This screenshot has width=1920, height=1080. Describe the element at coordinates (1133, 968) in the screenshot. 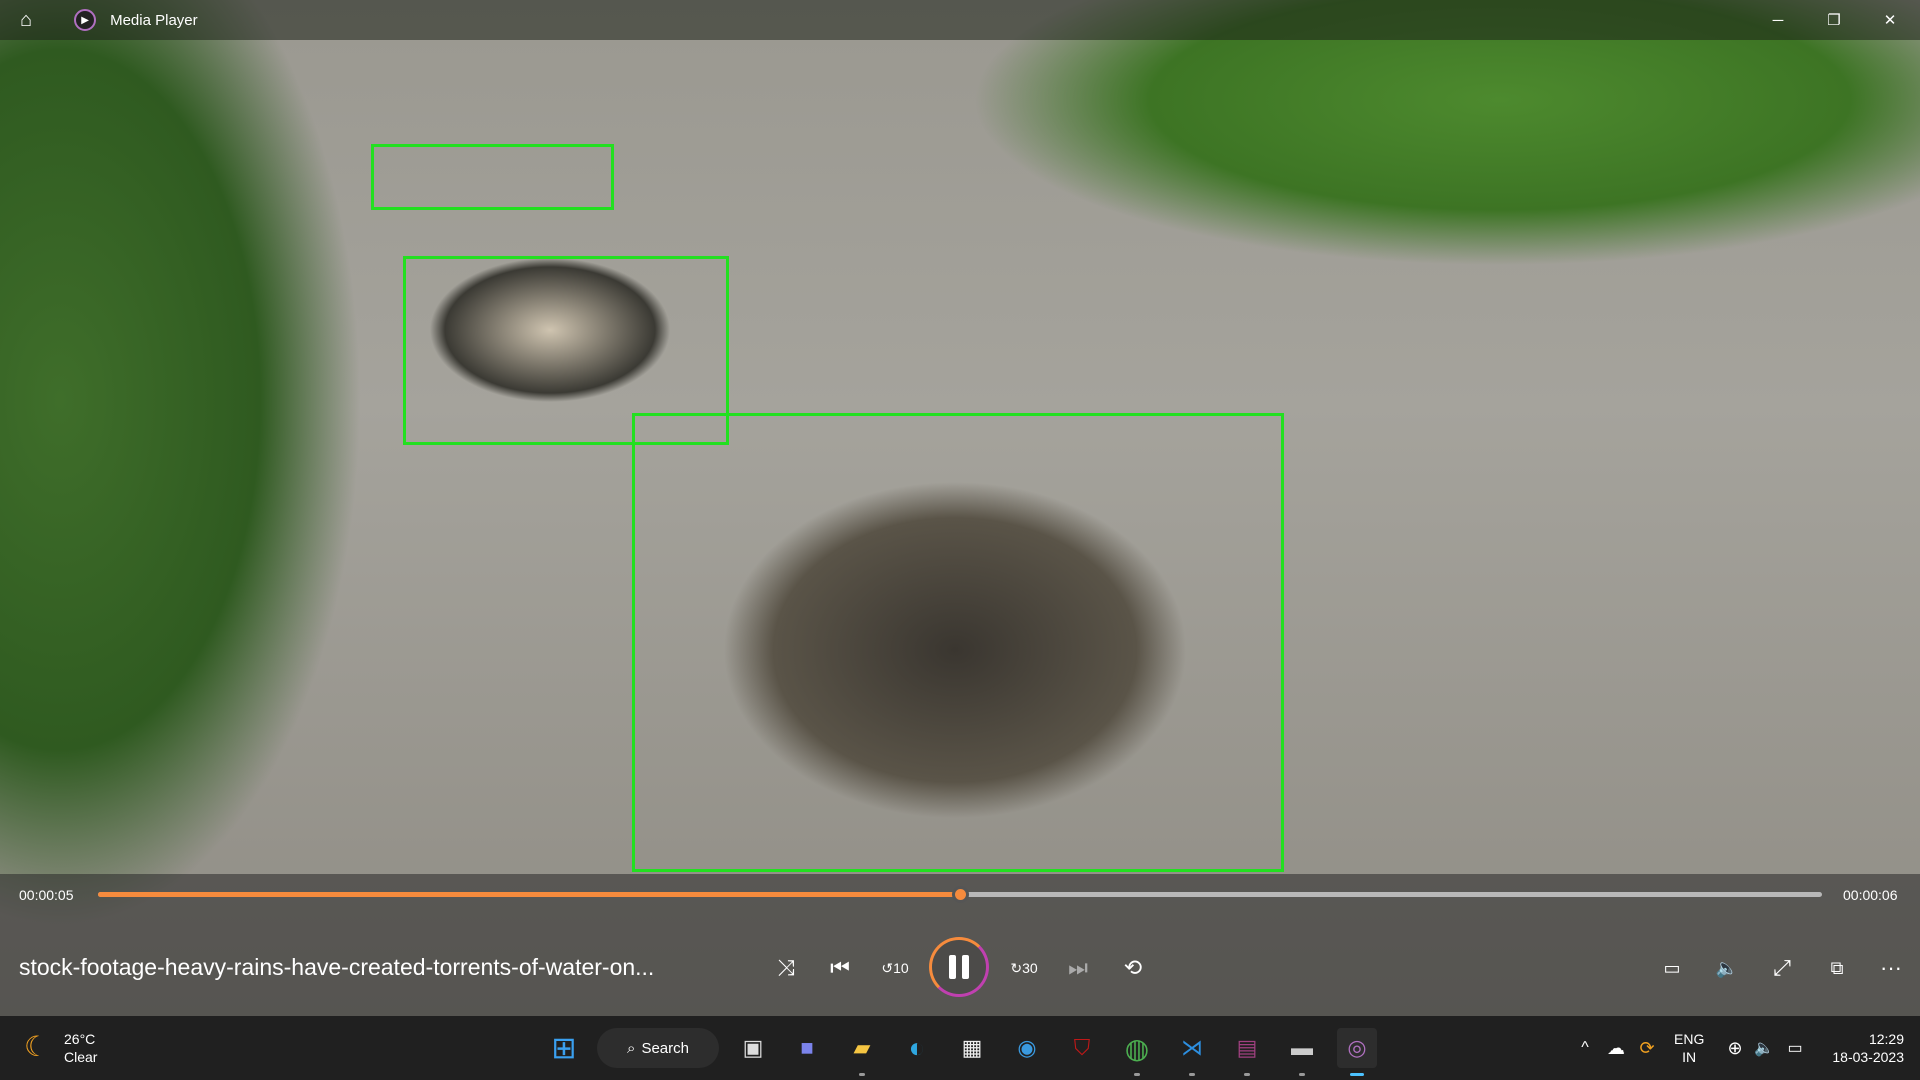

I see `repeat-off-icon: ⟲` at that location.